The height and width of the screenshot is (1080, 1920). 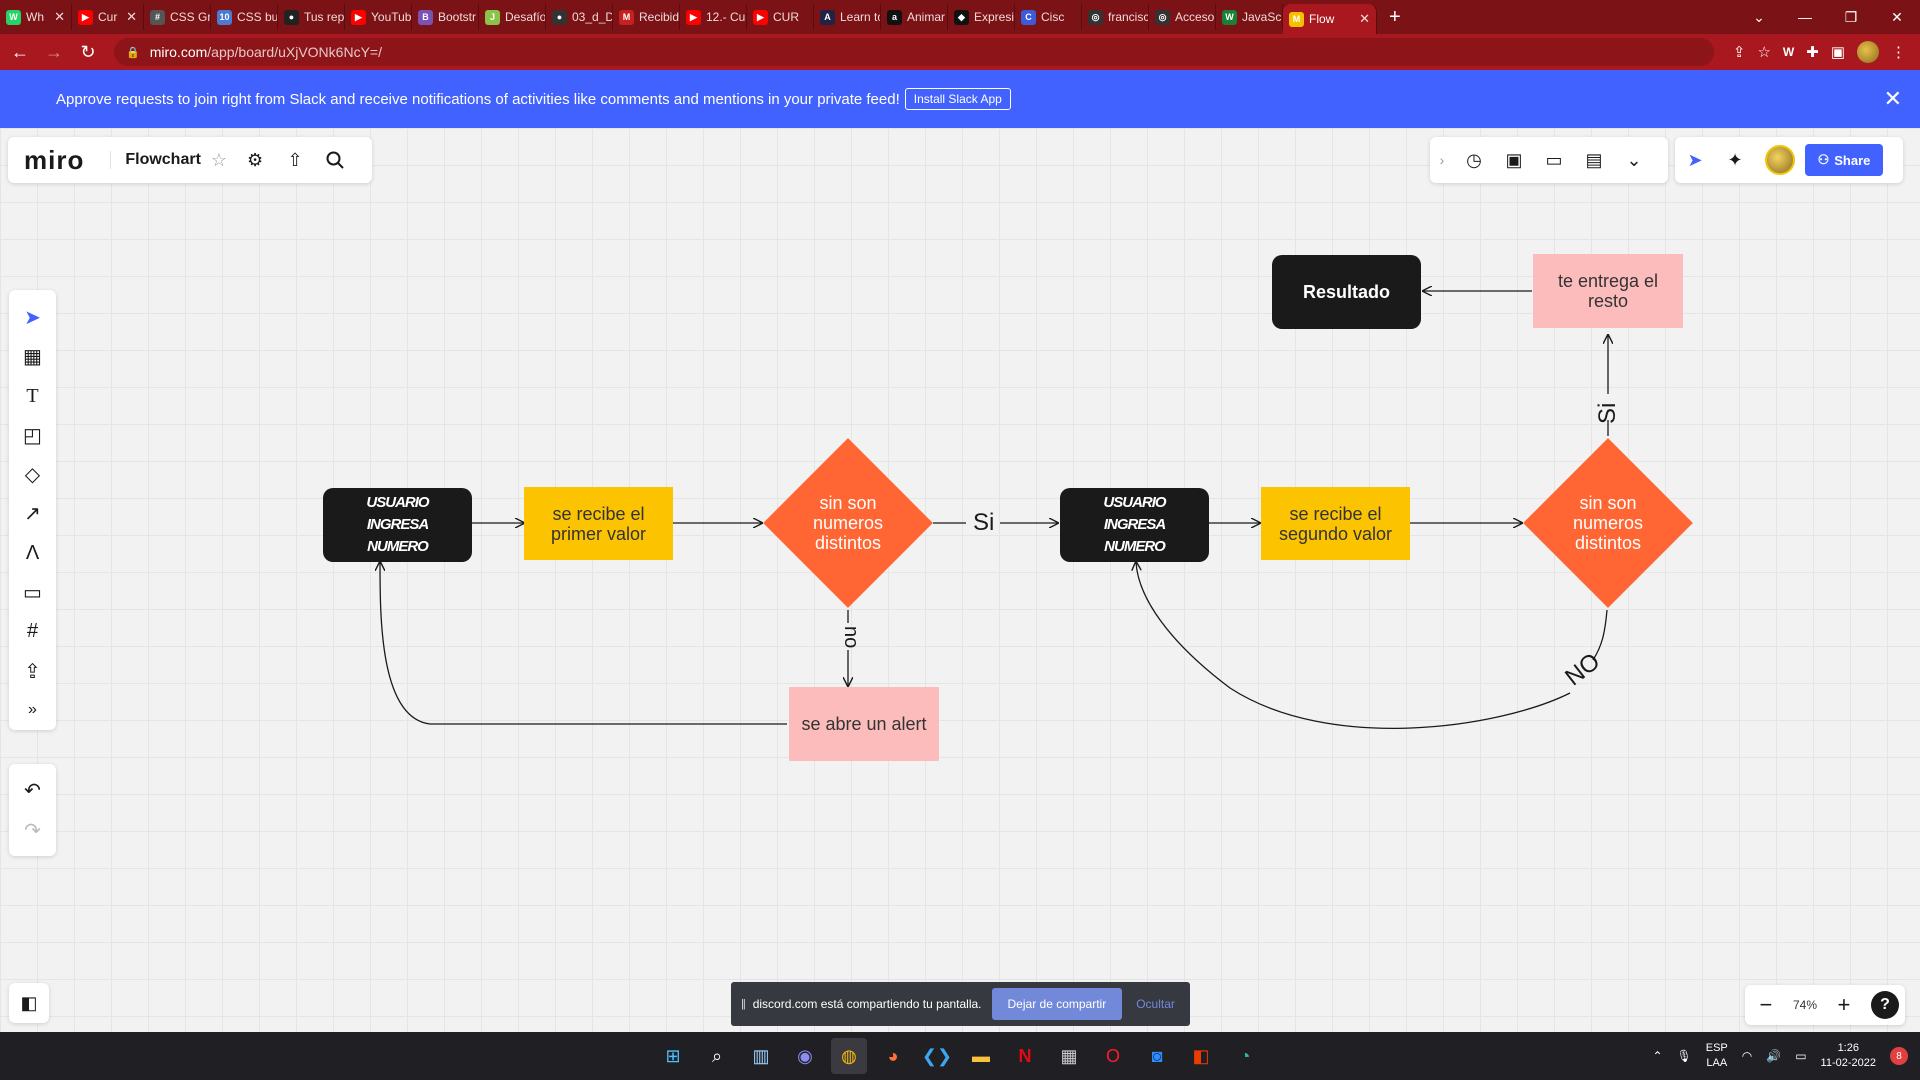 What do you see at coordinates (33, 513) in the screenshot?
I see `connection-line-icon: ↗` at bounding box center [33, 513].